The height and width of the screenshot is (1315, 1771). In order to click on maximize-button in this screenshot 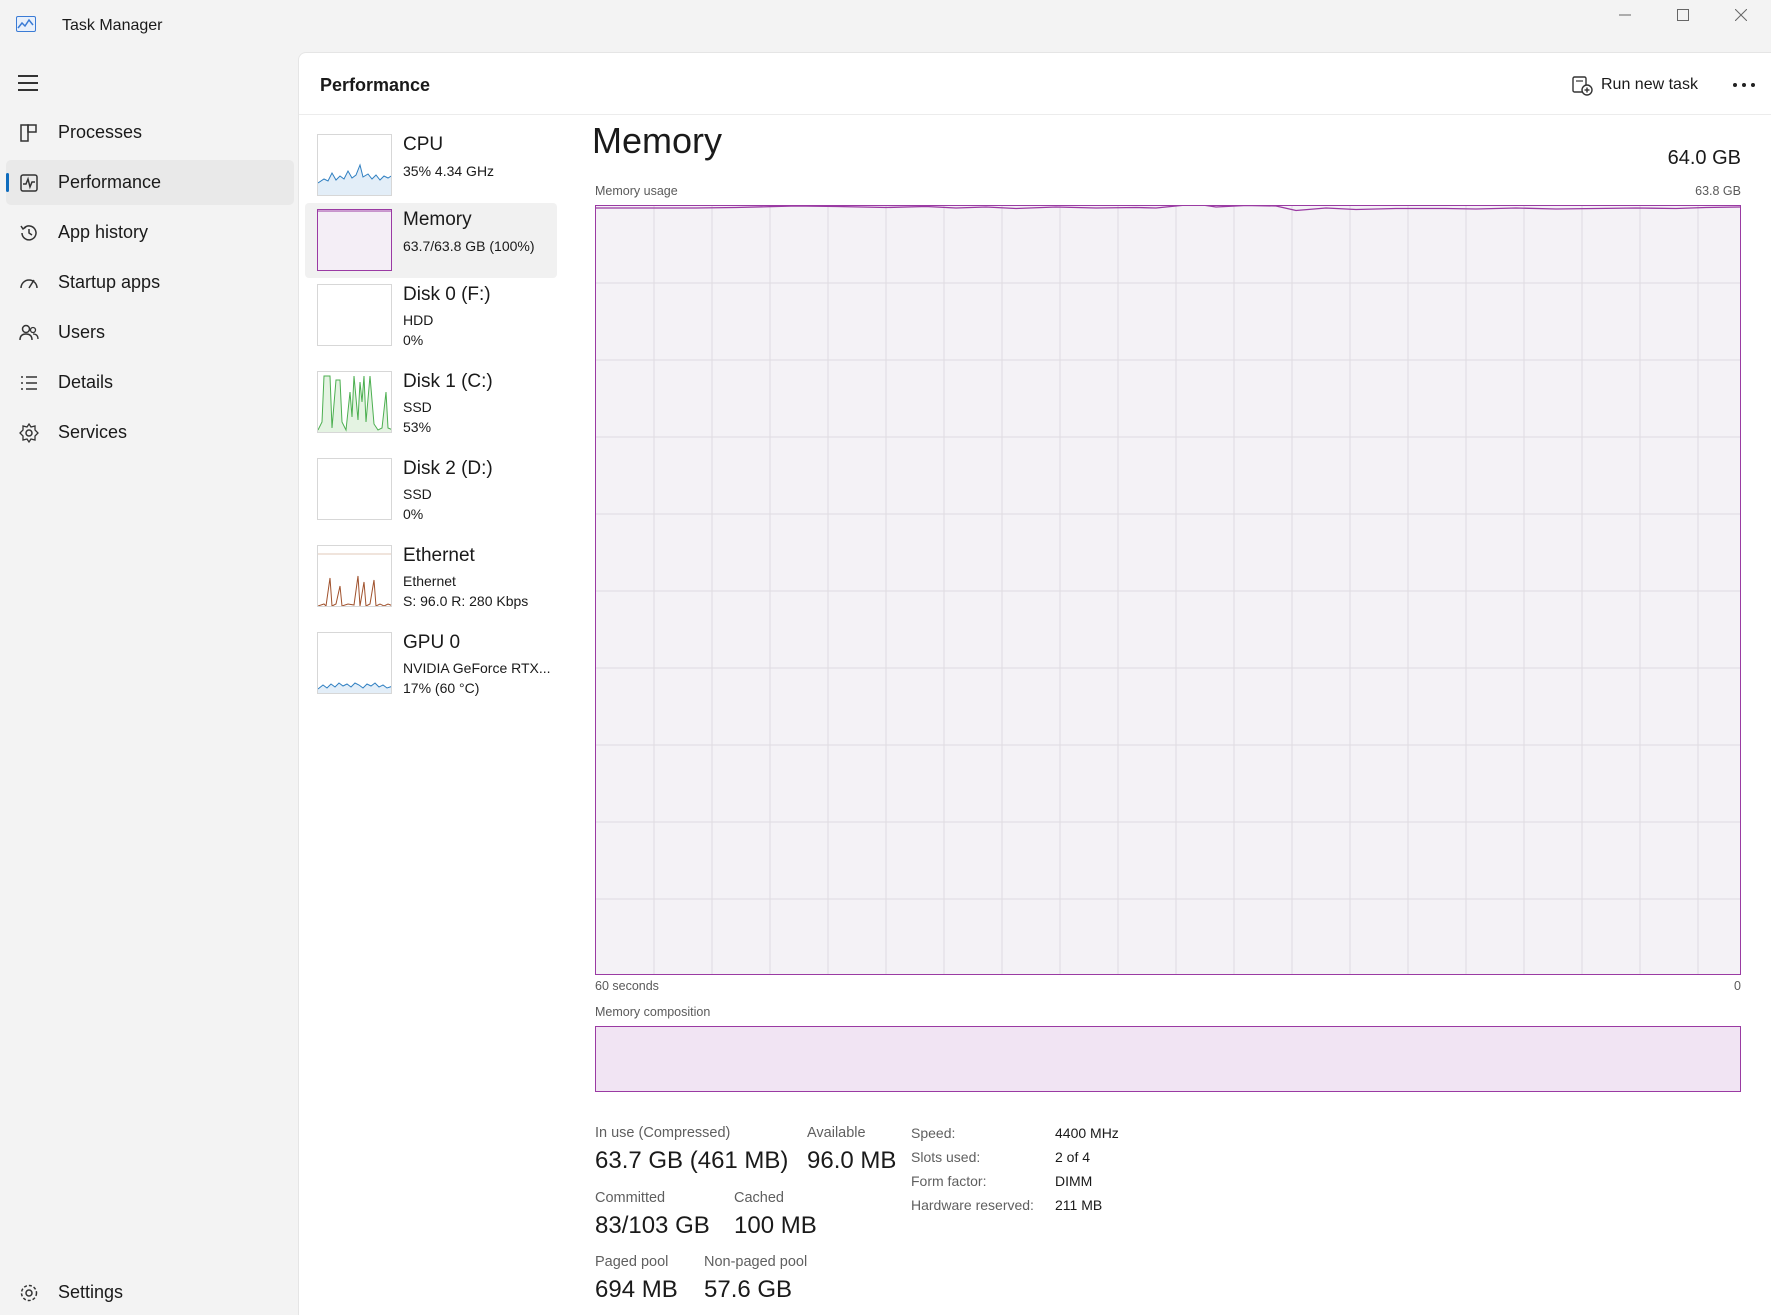, I will do `click(1683, 15)`.